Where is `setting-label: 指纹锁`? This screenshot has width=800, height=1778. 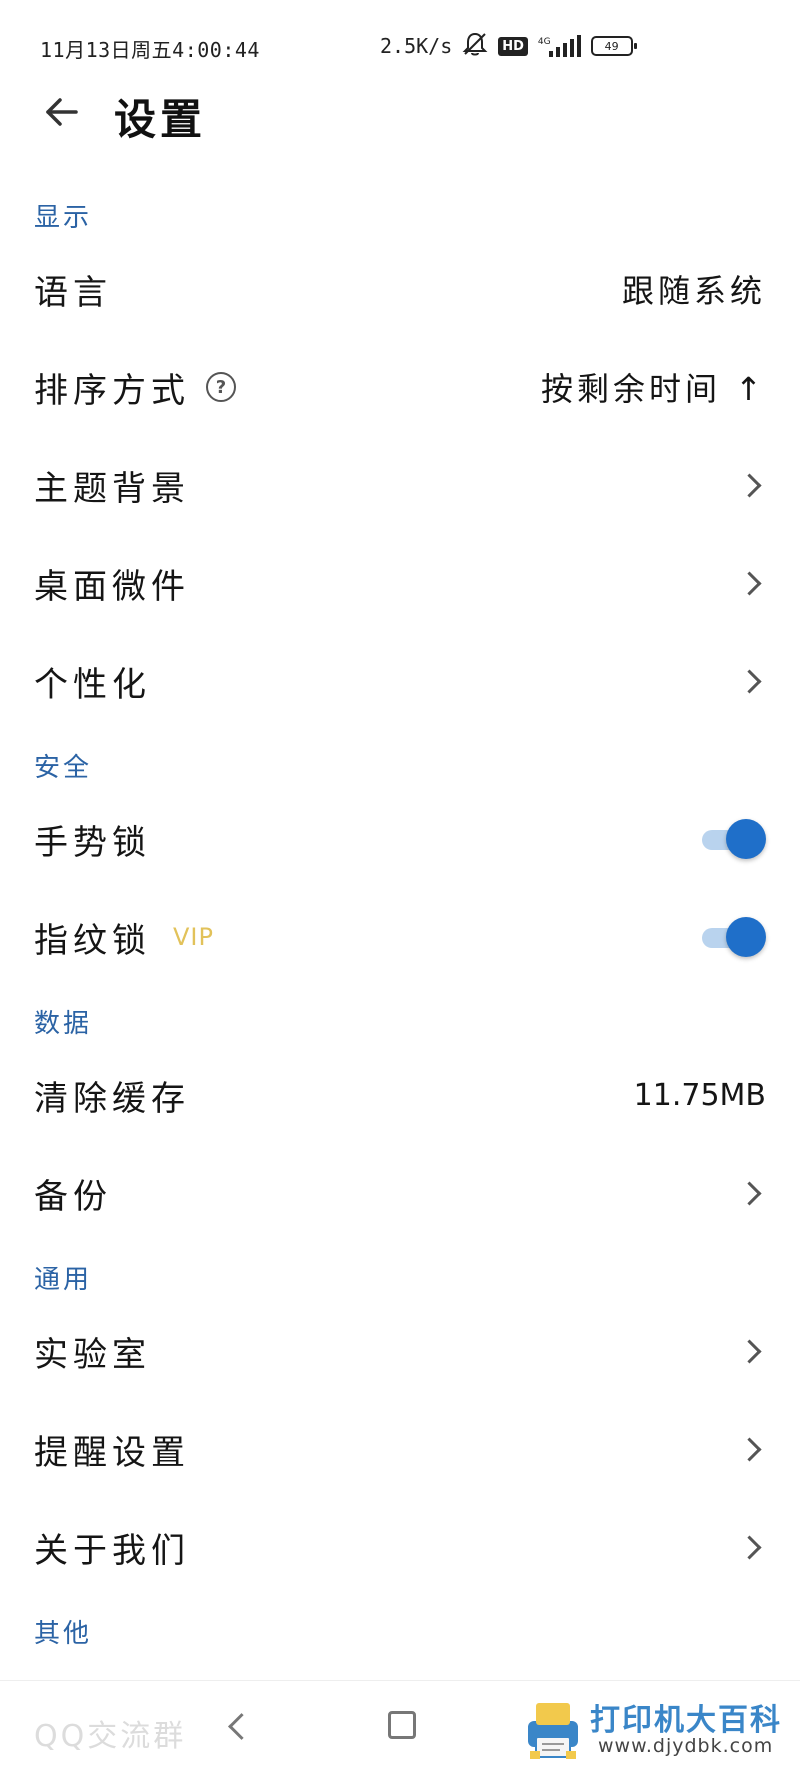
setting-label: 指纹锁 is located at coordinates (92, 940).